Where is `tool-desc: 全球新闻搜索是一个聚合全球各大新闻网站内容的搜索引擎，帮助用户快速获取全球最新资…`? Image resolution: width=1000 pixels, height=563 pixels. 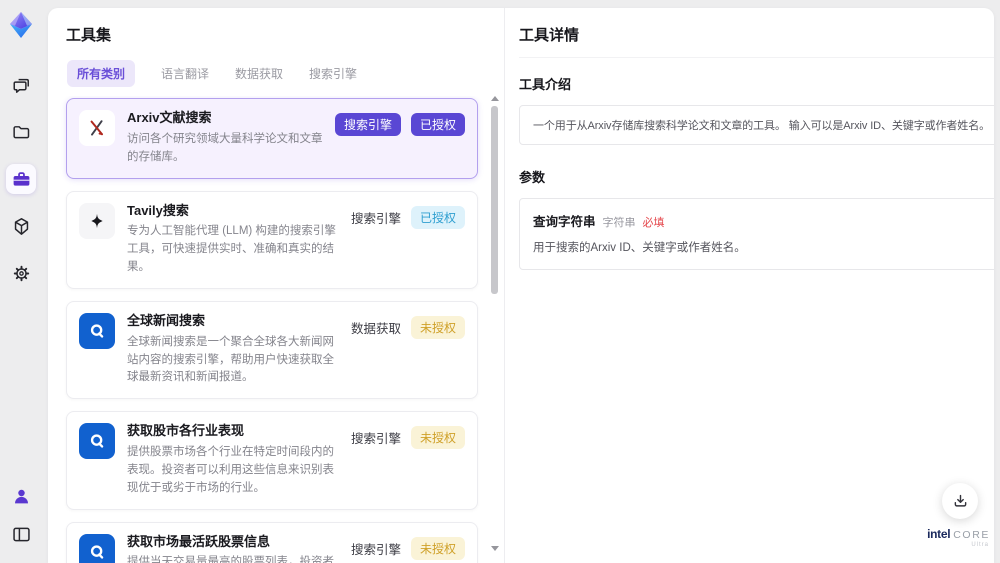
tool-desc: 全球新闻搜索是一个聚合全球各大新闻网站内容的搜索引擎，帮助用户快速获取全球最新资… is located at coordinates (230, 359).